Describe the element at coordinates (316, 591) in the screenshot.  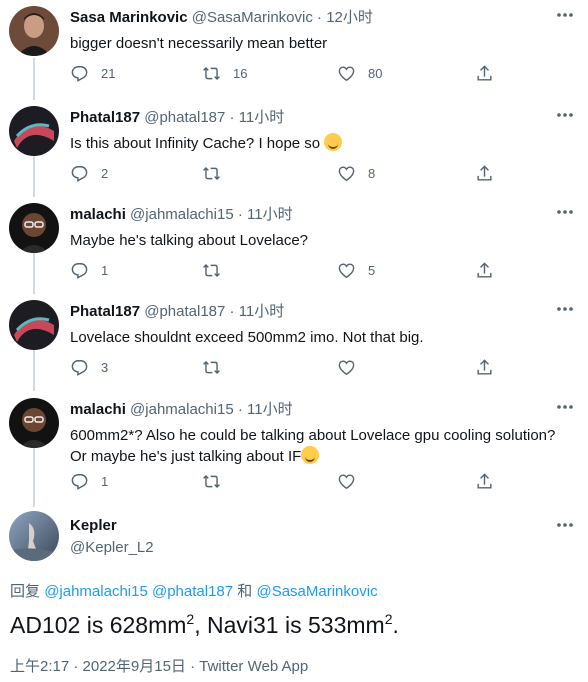
I see `mention-link: @SasaMarinkovic` at that location.